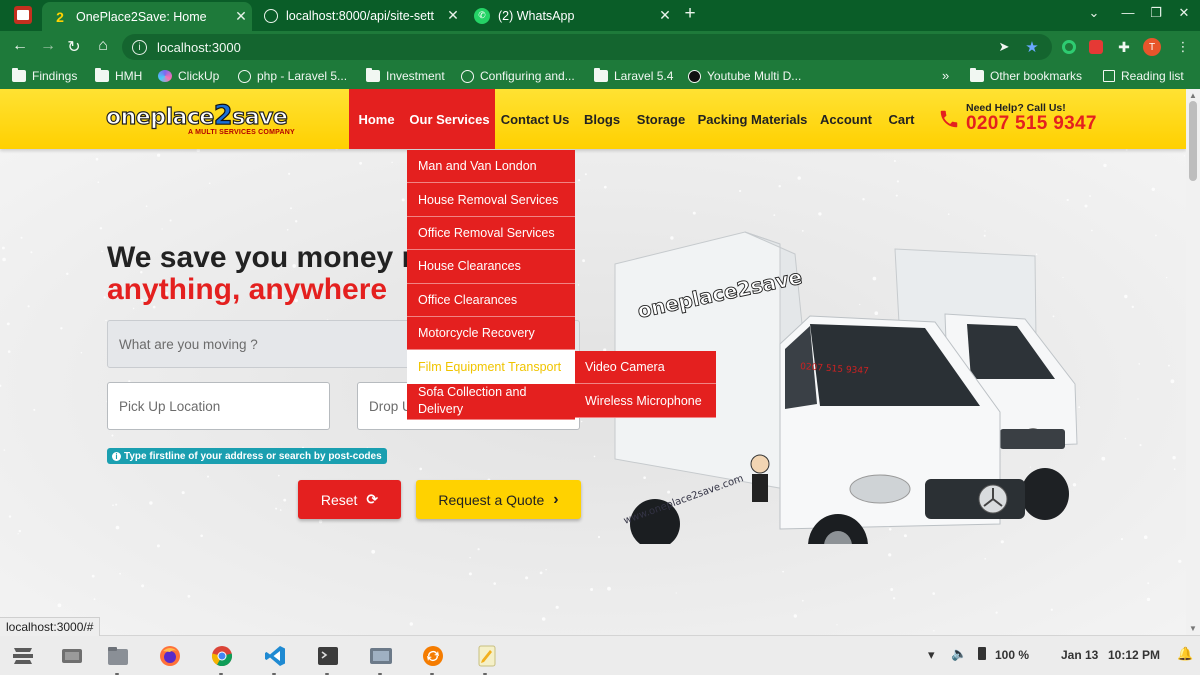 This screenshot has width=1200, height=675. What do you see at coordinates (1183, 47) in the screenshot?
I see `browser-menu-icon: ⋮` at bounding box center [1183, 47].